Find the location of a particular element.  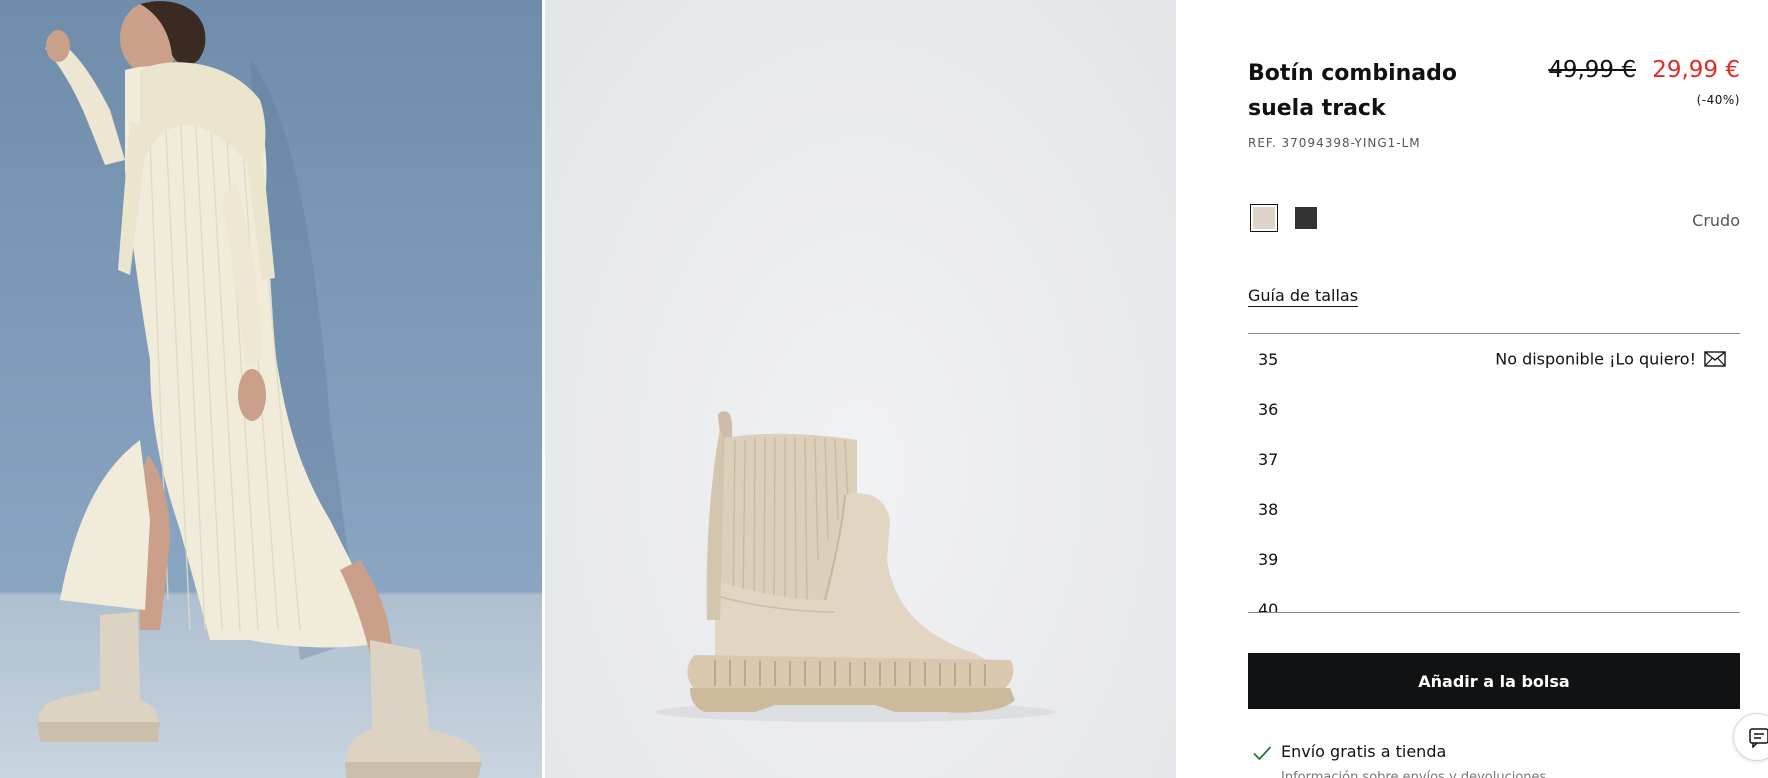

size-option-37: 37 is located at coordinates (1494, 459).